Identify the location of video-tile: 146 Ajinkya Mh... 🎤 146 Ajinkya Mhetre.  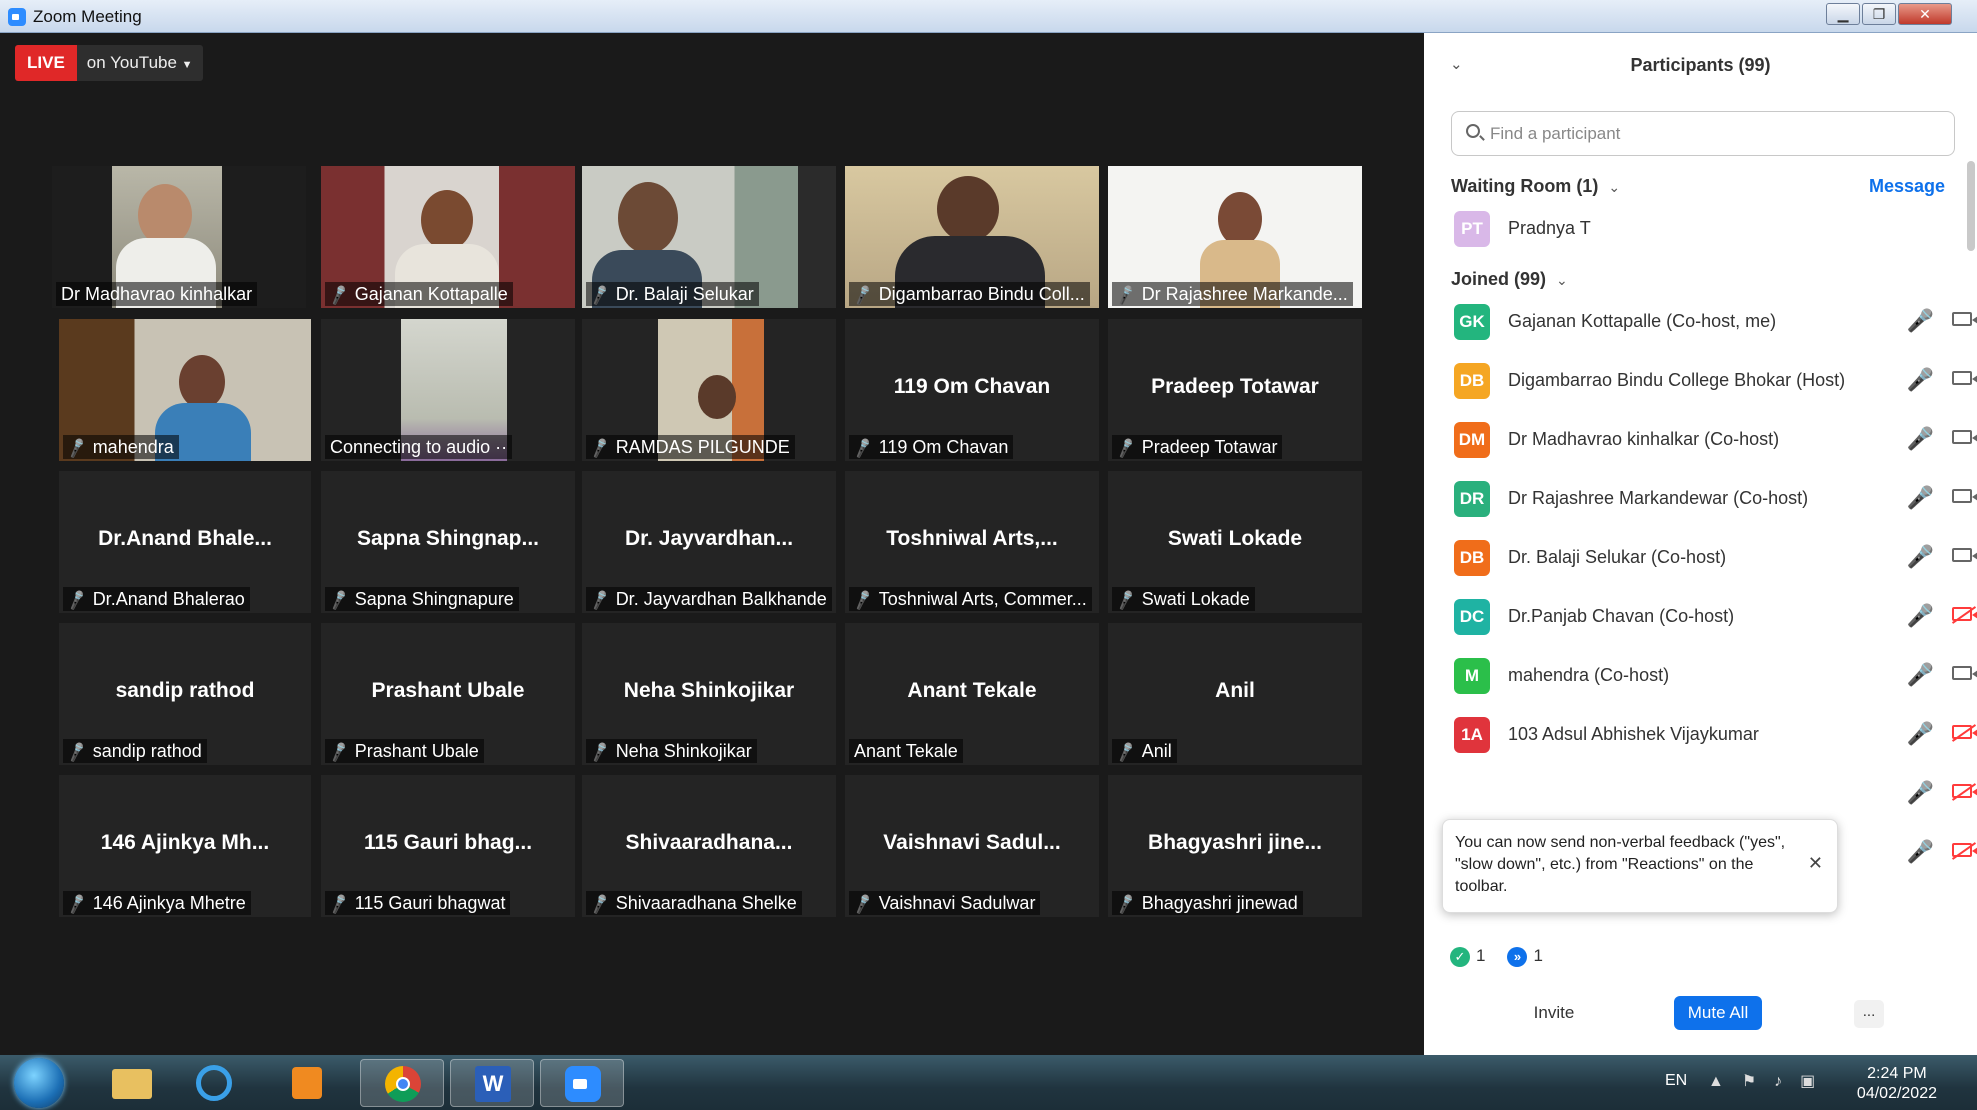
(185, 846).